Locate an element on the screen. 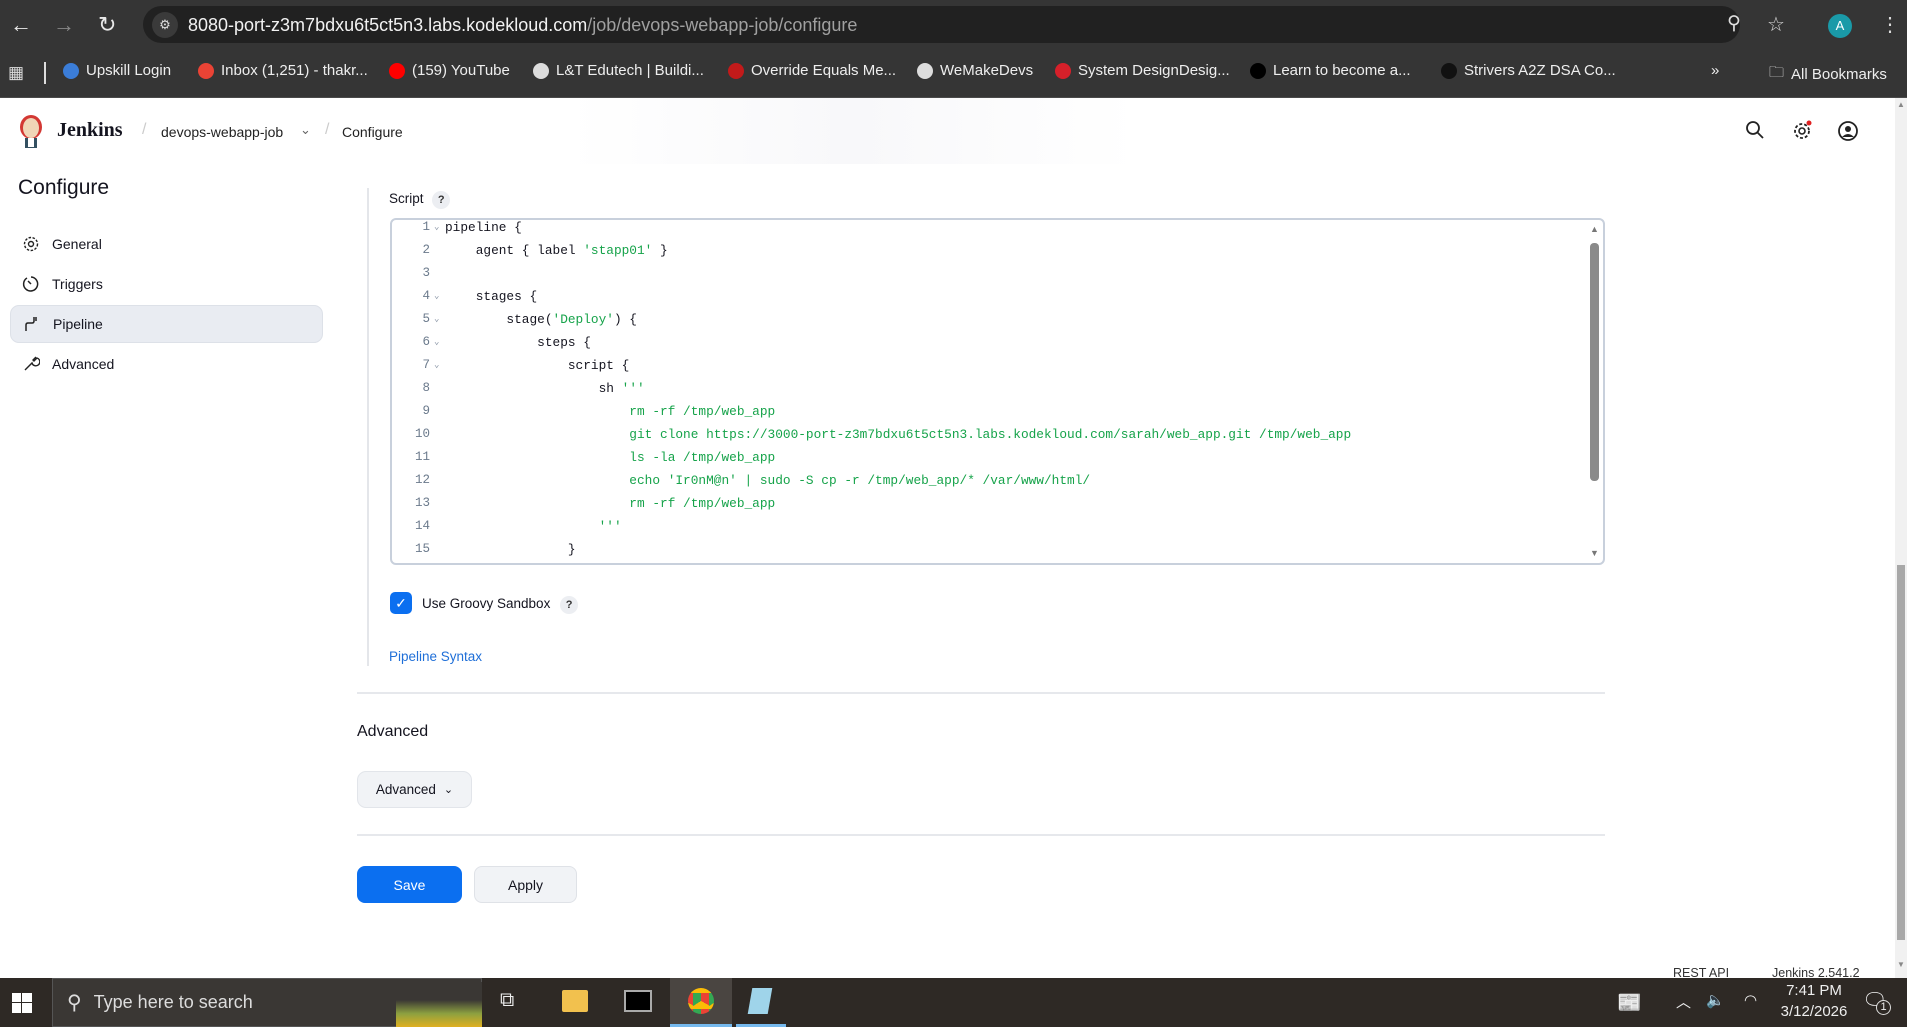  breadcrumb-job: devops-webapp-job is located at coordinates (222, 132).